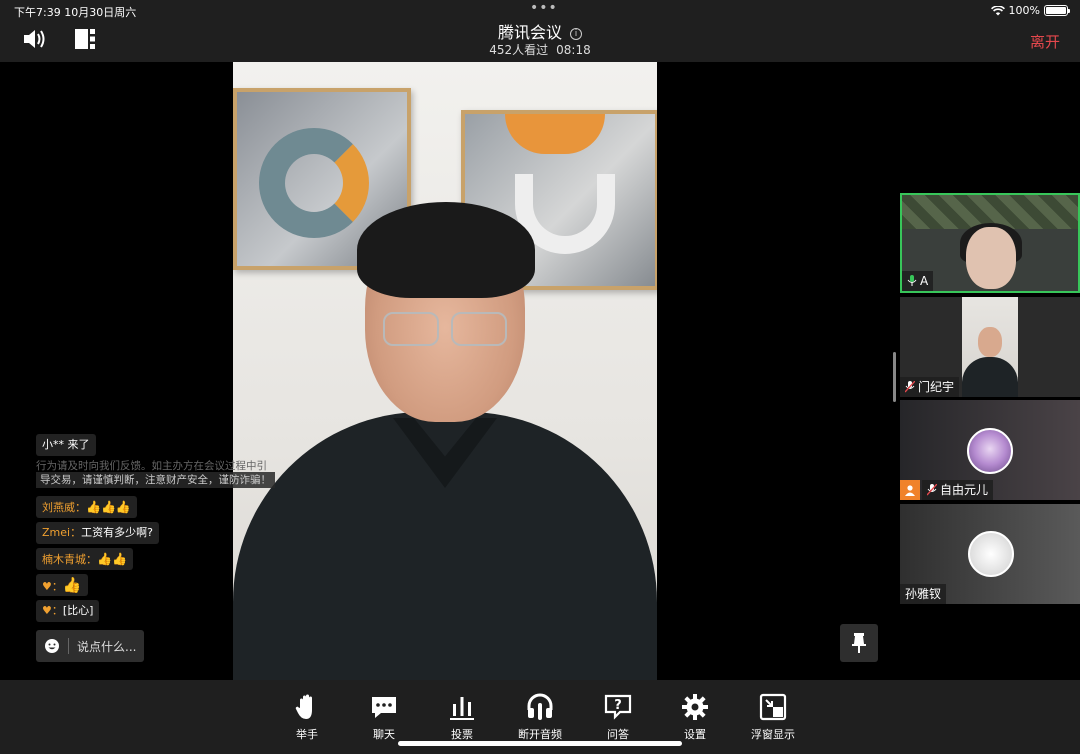 This screenshot has height=754, width=1080. Describe the element at coordinates (384, 734) in the screenshot. I see `chat-label: 聊天` at that location.